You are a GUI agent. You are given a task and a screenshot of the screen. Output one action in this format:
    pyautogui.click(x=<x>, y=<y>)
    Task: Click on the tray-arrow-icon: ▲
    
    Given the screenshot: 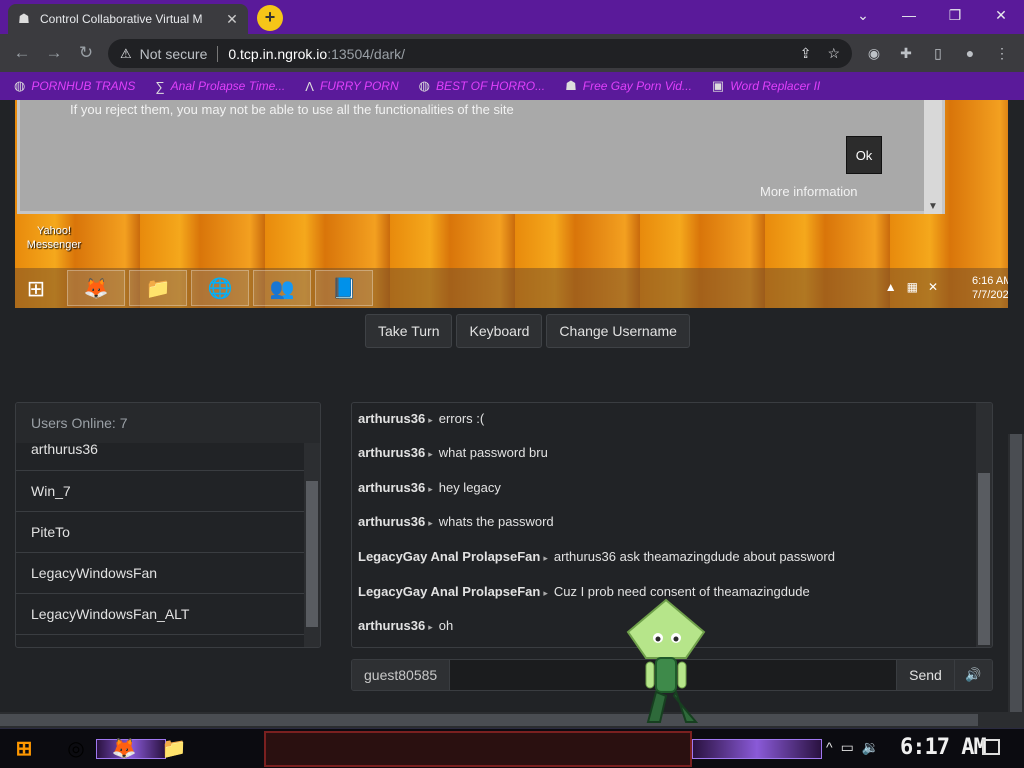 What is the action you would take?
    pyautogui.click(x=891, y=287)
    